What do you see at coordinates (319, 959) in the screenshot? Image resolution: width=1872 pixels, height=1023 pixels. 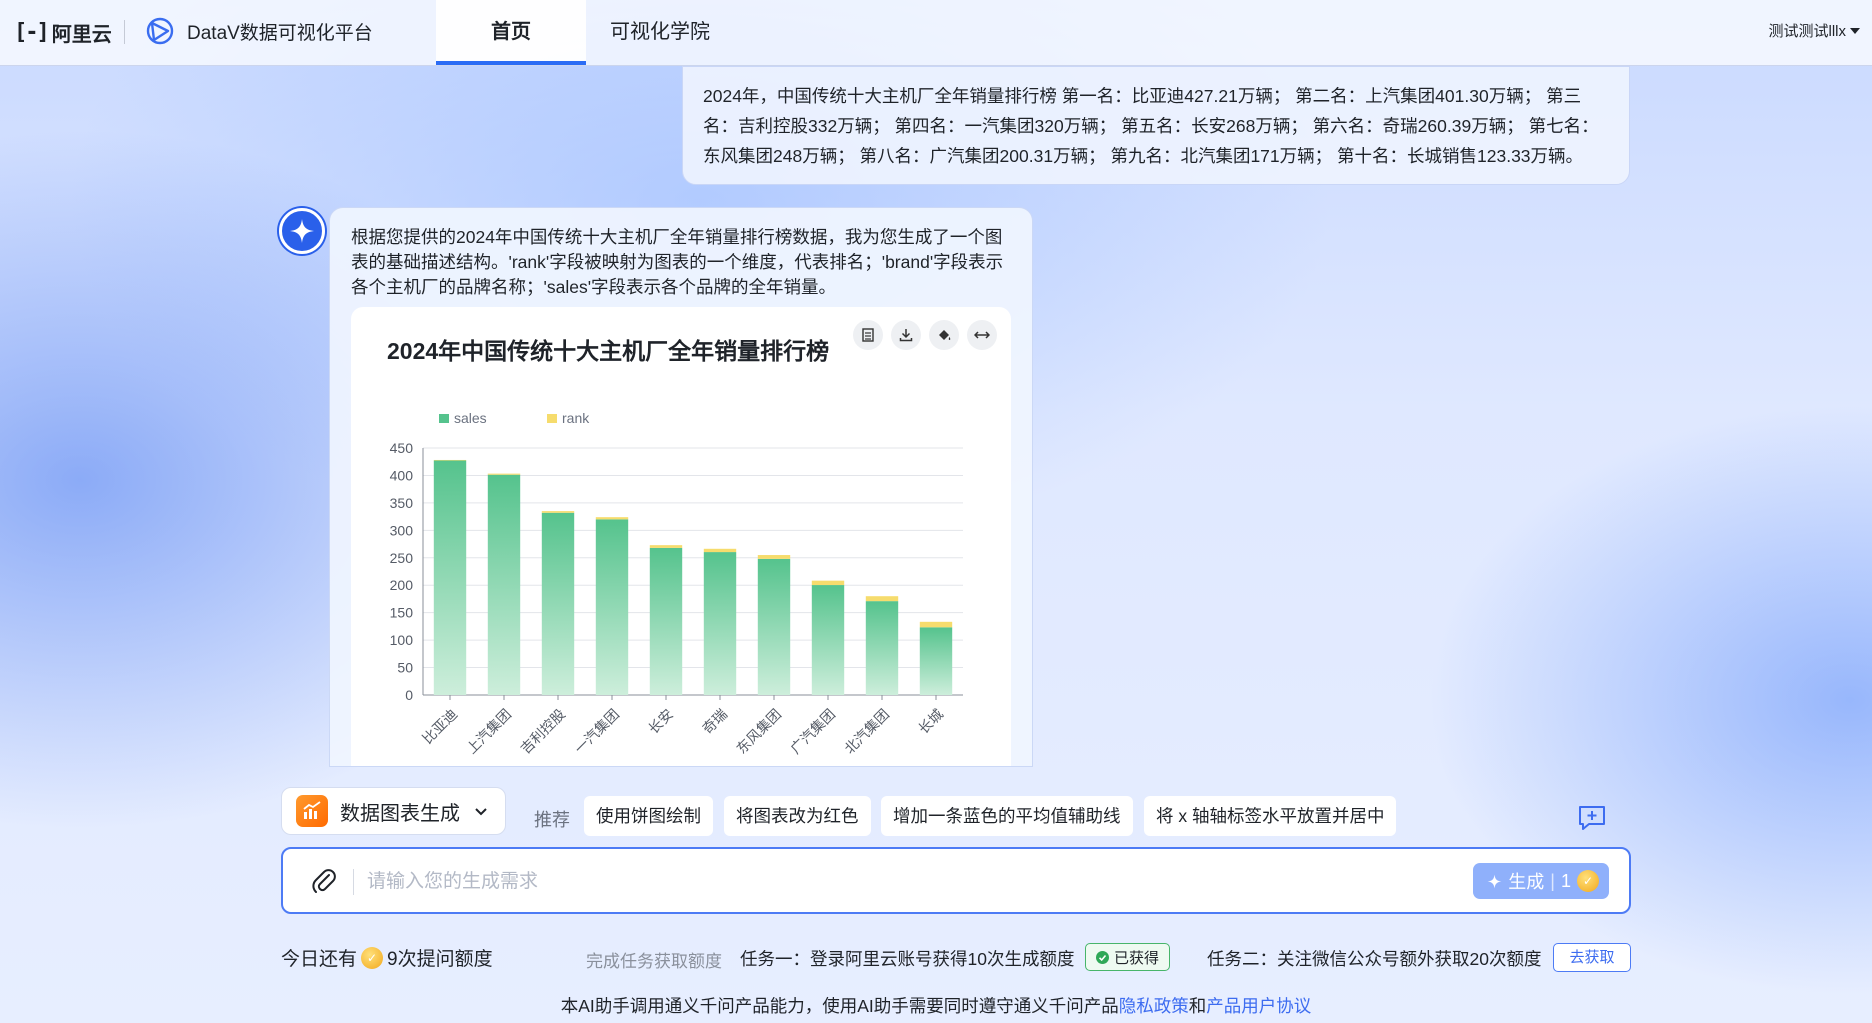 I see `today-prefix: 今日还有` at bounding box center [319, 959].